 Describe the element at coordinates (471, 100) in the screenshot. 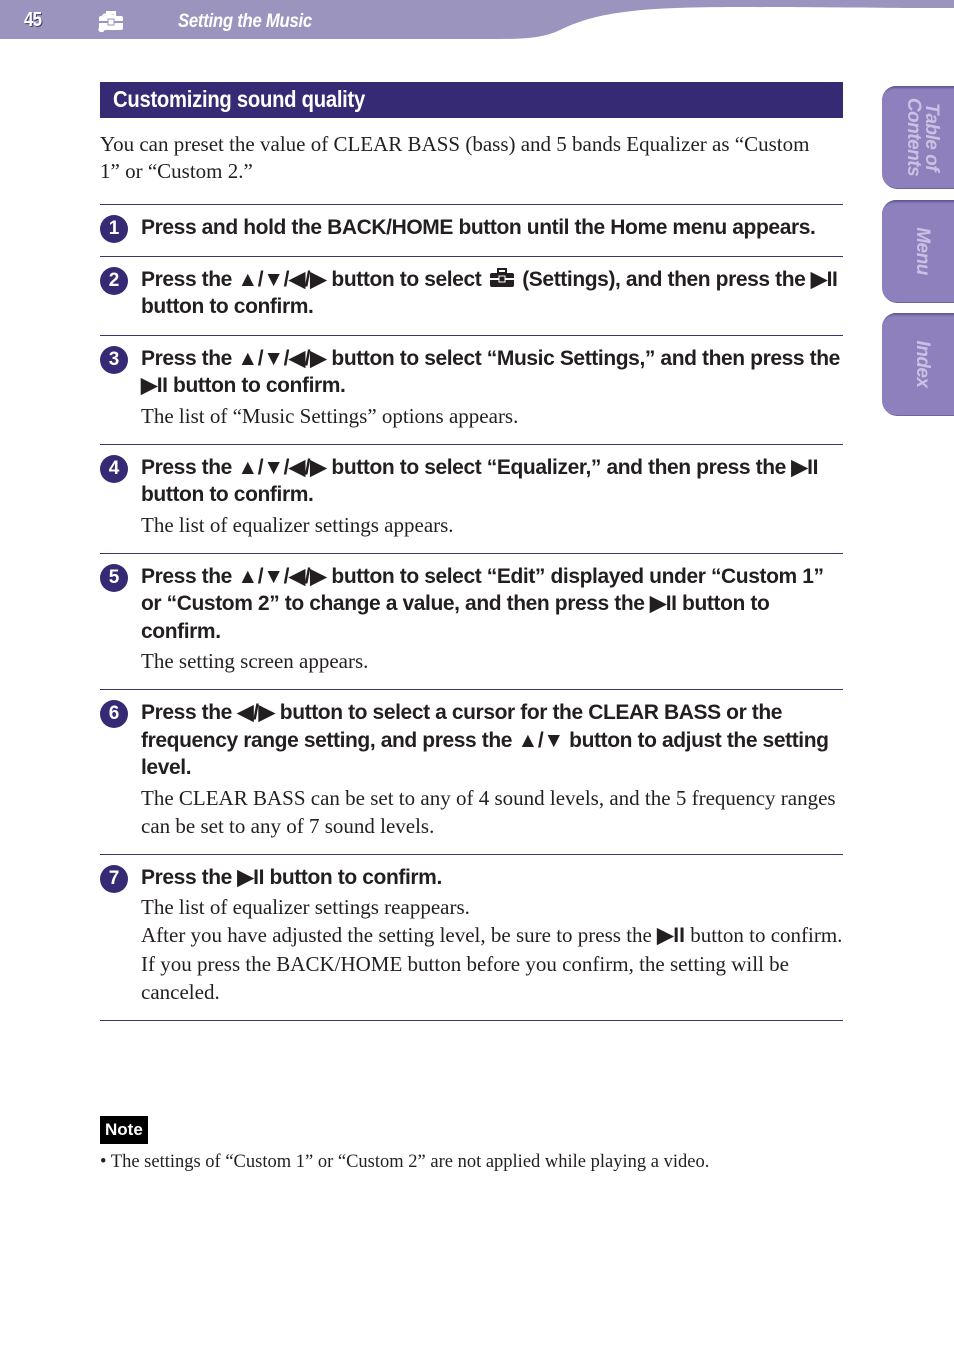

I see `section-heading: Customizing sound quality` at that location.